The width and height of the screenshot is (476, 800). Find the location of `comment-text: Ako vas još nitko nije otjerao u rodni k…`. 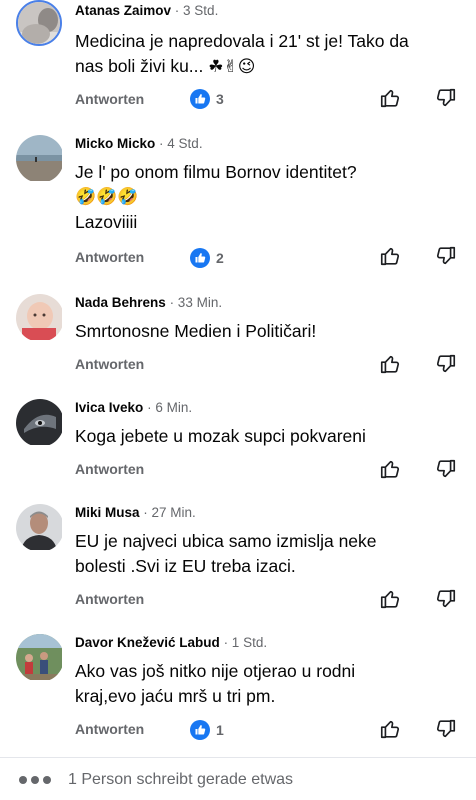

comment-text: Ako vas još nitko nije otjerao u rodni k… is located at coordinates (270, 684).